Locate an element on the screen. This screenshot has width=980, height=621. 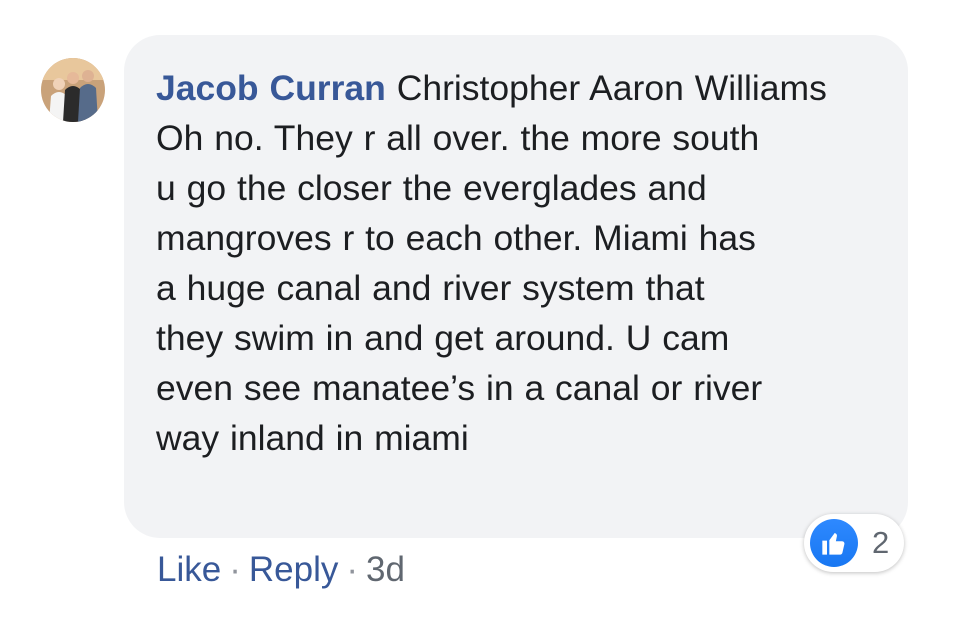
comment-line: way inland in miami is located at coordinates (312, 438).